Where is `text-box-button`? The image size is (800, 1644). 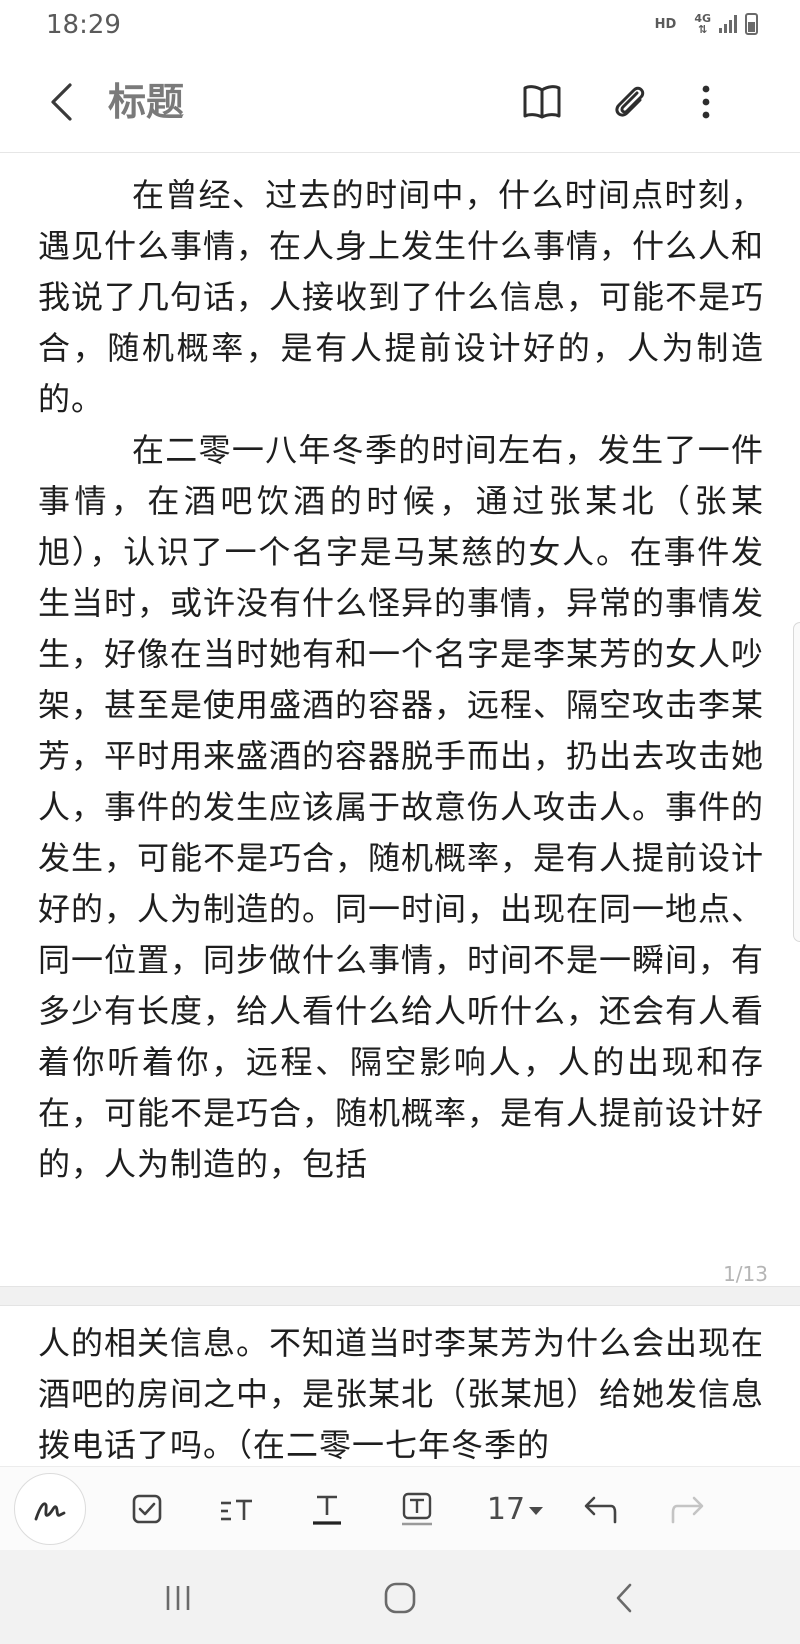
text-box-button is located at coordinates (417, 1509).